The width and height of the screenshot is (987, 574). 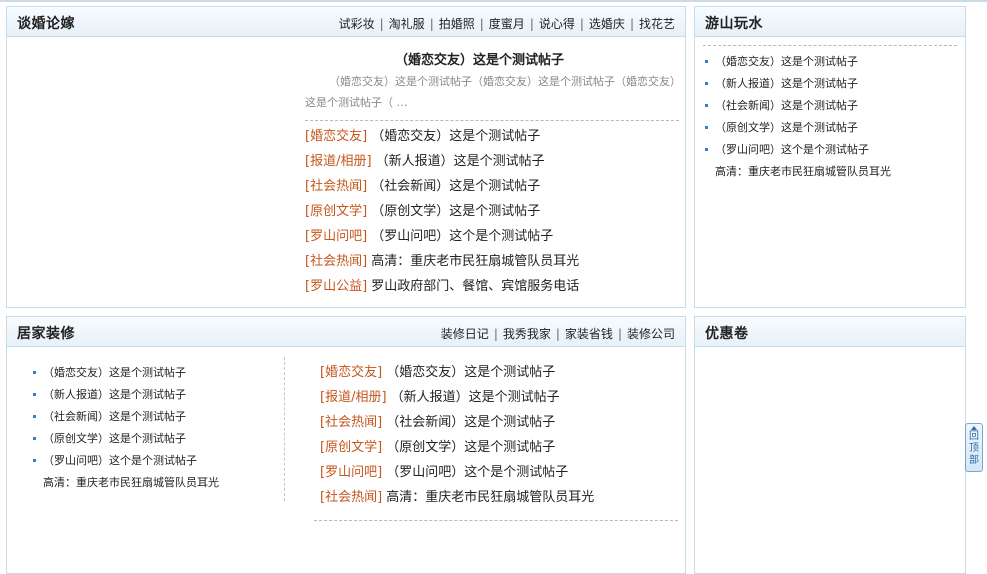 I want to click on home-panel-links: 装修日记 | 我秀我家 | 家装省钱 | 装修公司, so click(x=558, y=333).